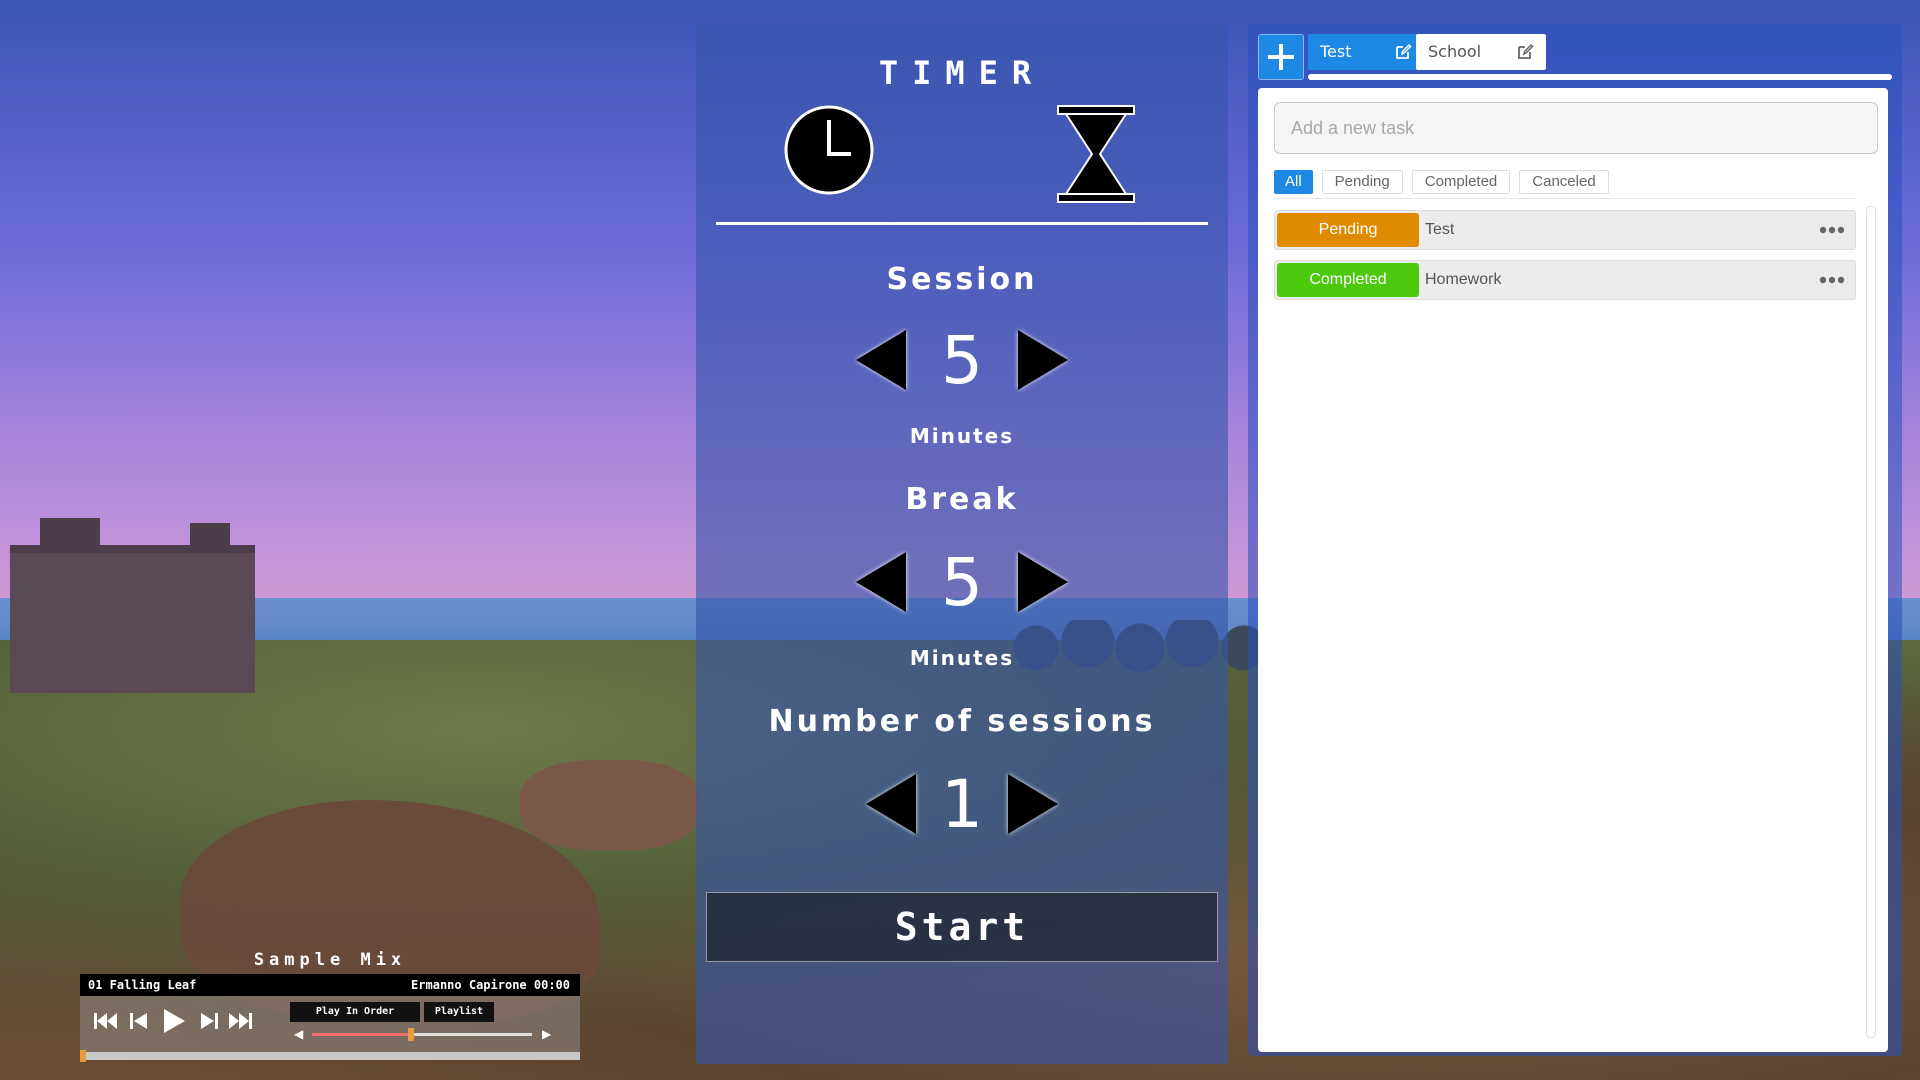 The width and height of the screenshot is (1920, 1080). What do you see at coordinates (1366, 52) in the screenshot?
I see `list-tab-test: Test` at bounding box center [1366, 52].